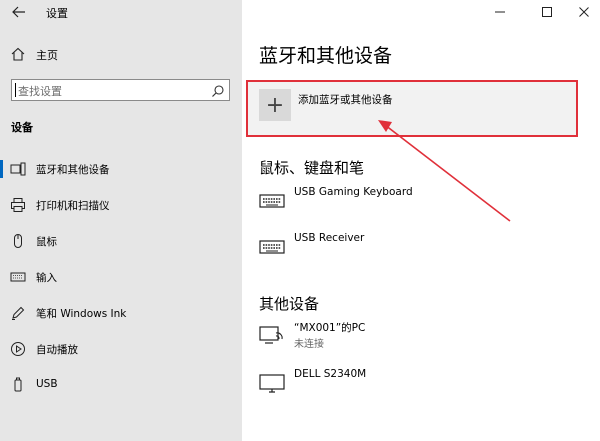  I want to click on monitor-icon, so click(272, 383).